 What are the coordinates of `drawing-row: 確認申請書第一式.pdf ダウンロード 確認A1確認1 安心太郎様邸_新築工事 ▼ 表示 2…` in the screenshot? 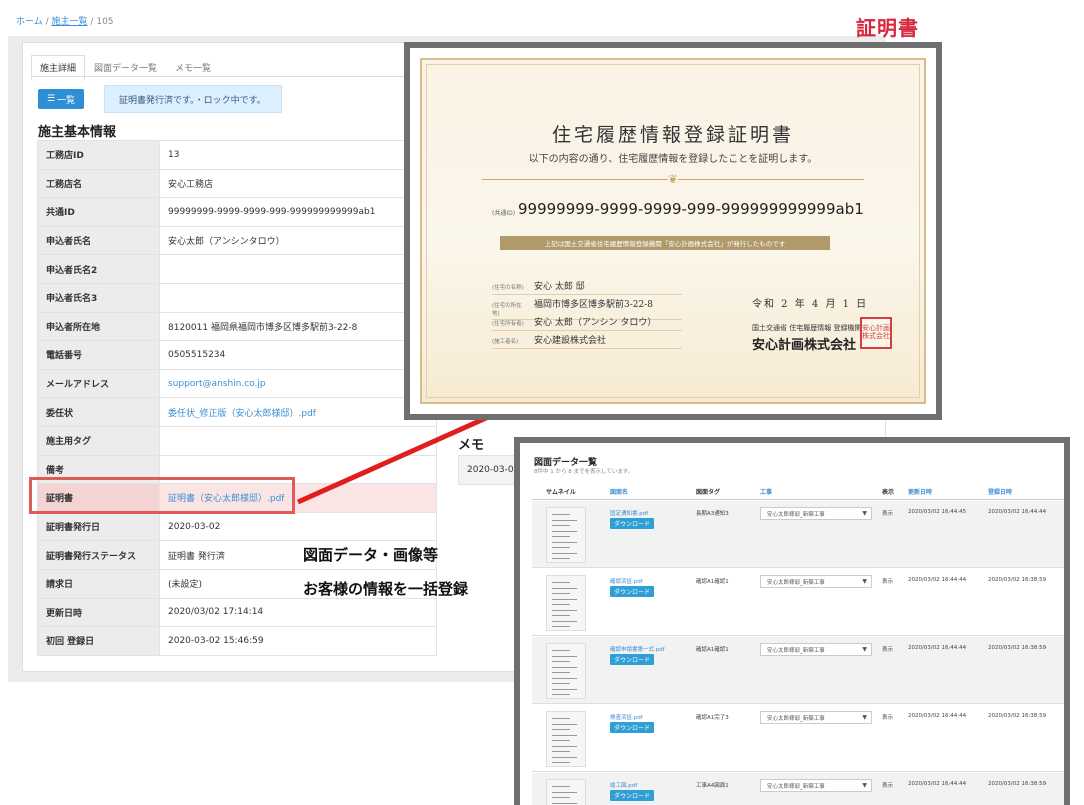 It's located at (798, 670).